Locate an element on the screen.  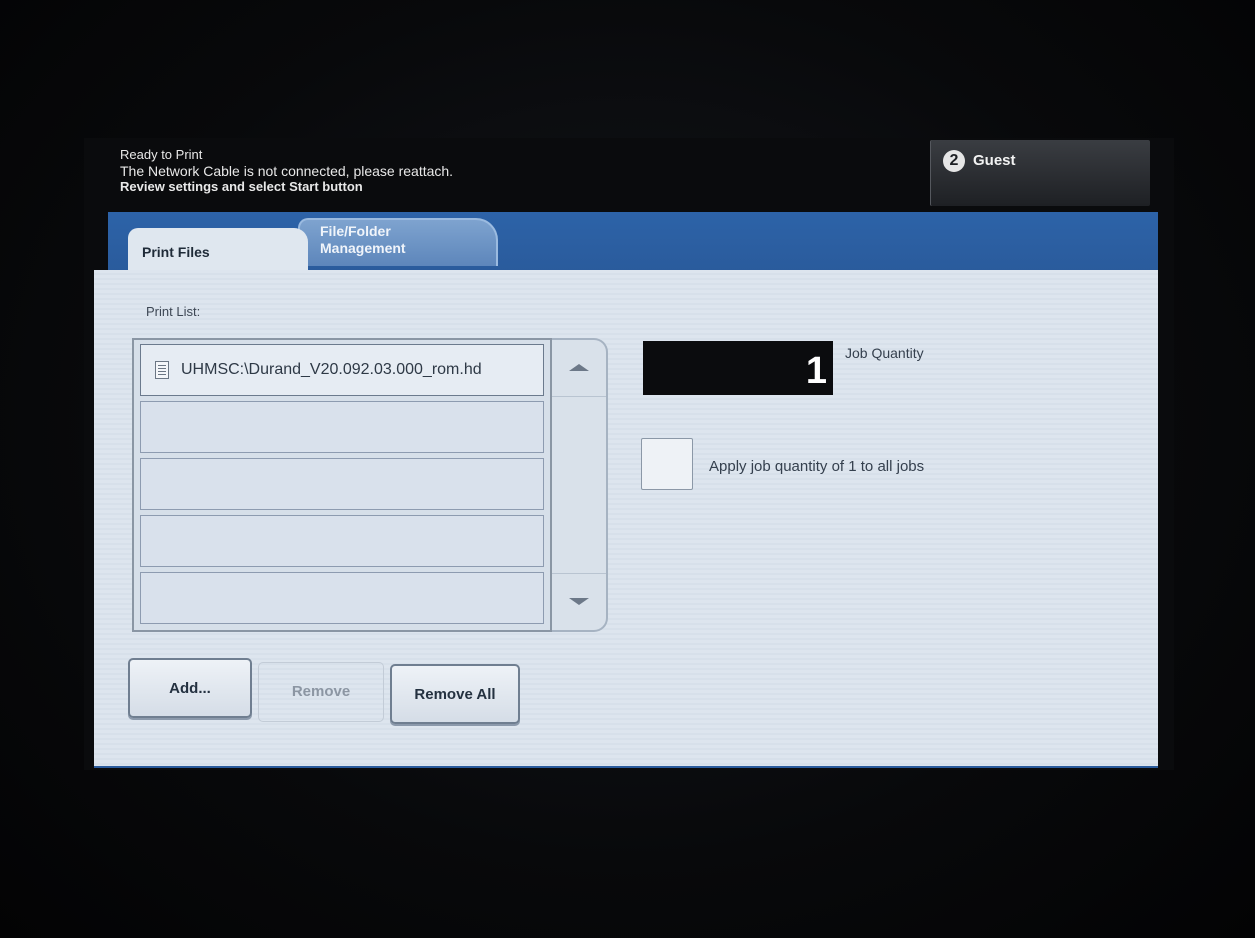
file-name: UHMSC:\Durand_V20.092.03.000_rom.hd is located at coordinates (331, 369).